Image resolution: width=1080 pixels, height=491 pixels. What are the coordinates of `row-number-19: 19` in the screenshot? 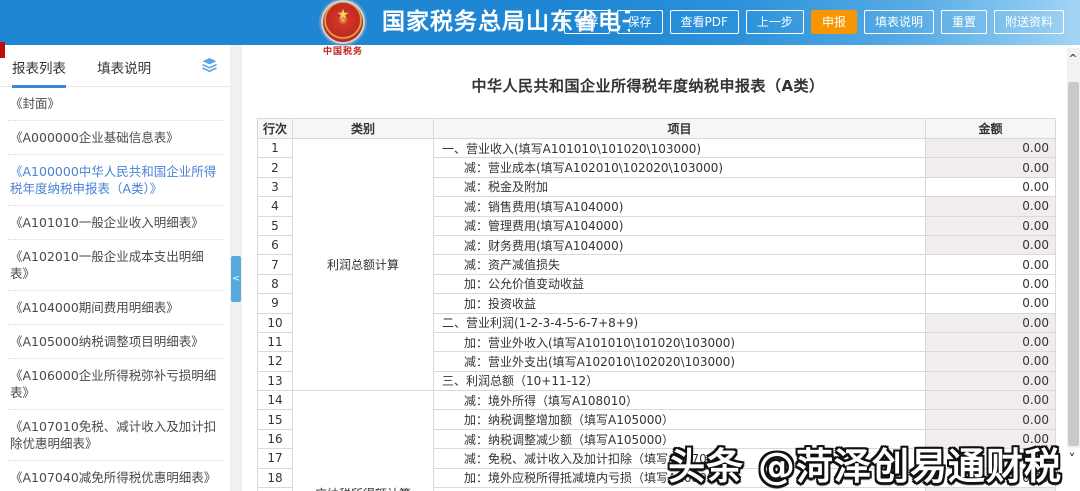 It's located at (275, 489).